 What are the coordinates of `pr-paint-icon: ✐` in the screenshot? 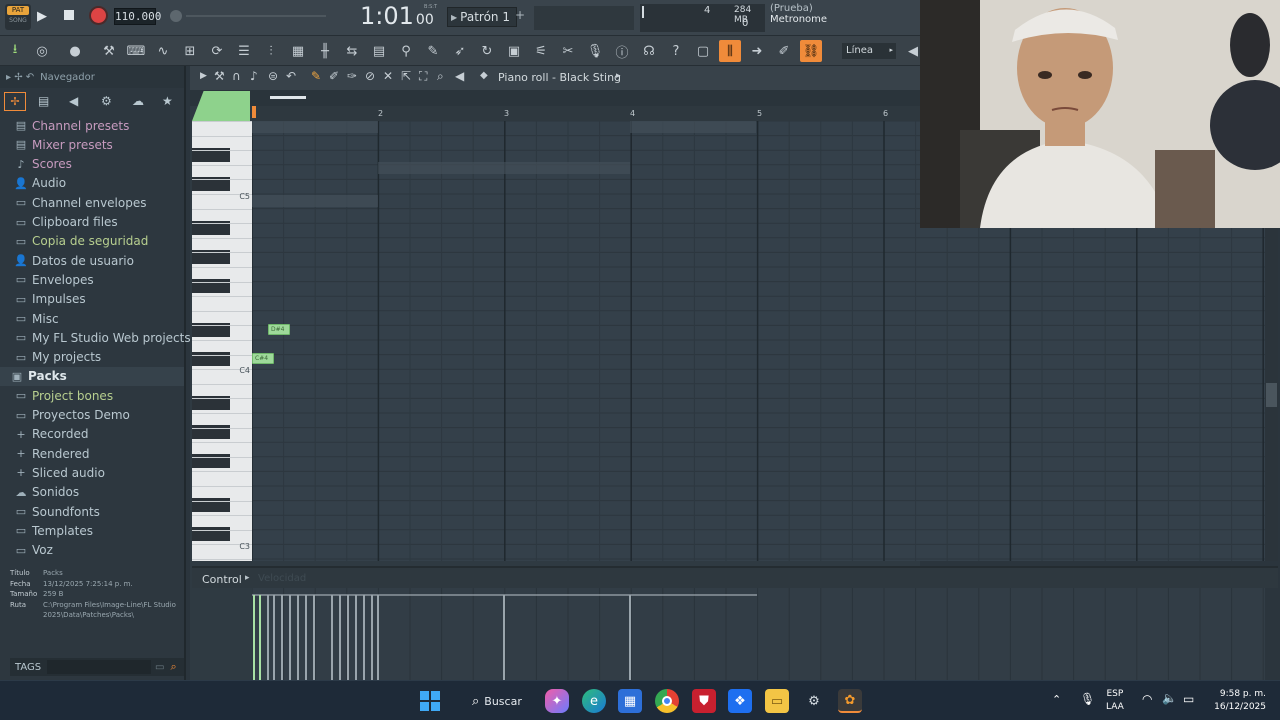 It's located at (334, 76).